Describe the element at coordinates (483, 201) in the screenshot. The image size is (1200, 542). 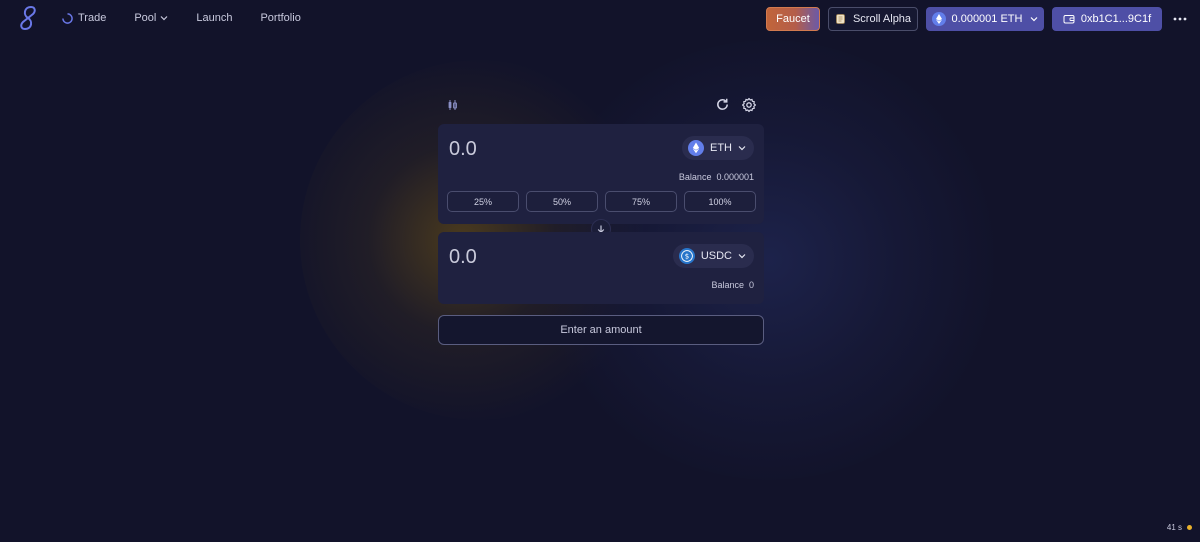
I see `percent-25-button: 25%` at that location.